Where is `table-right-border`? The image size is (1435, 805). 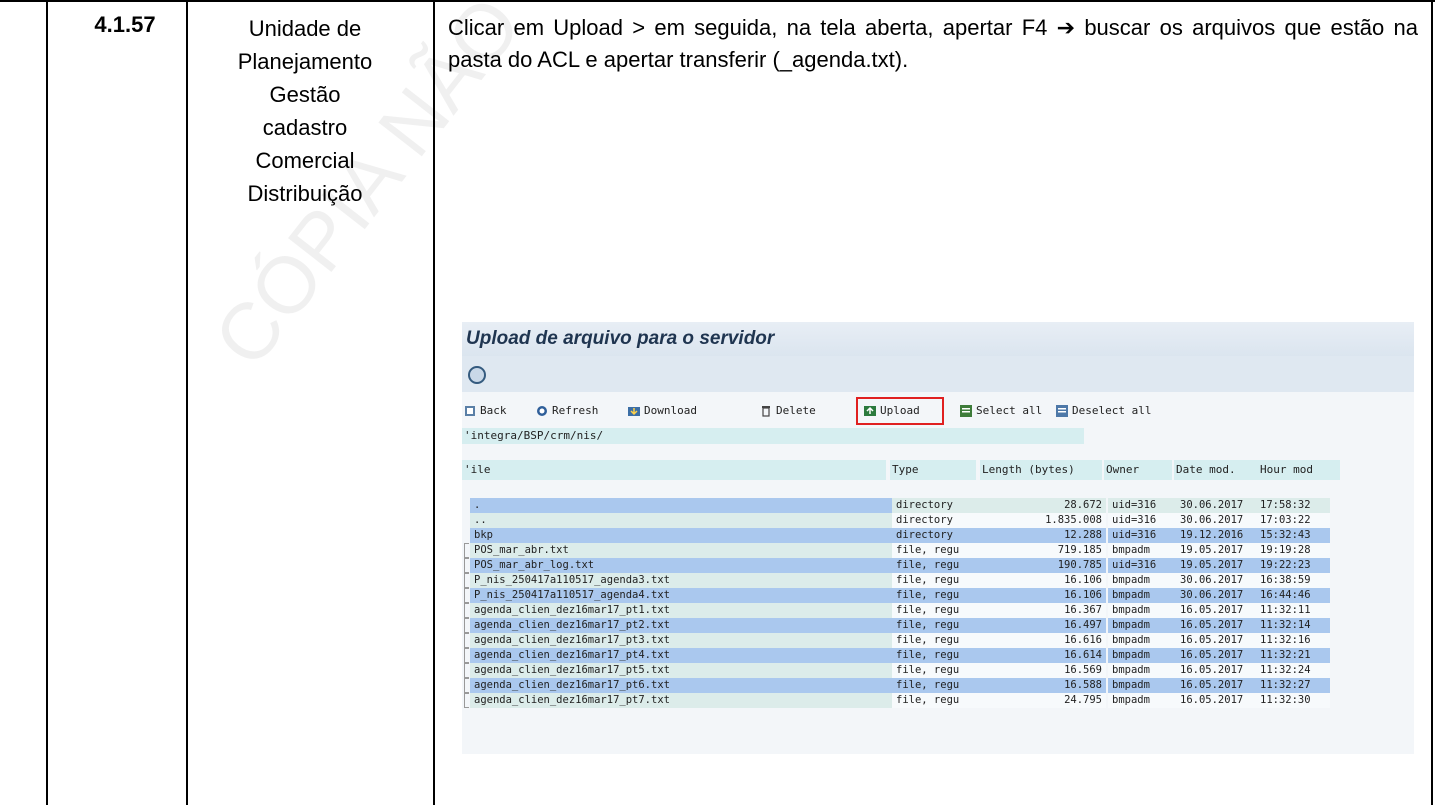
table-right-border is located at coordinates (1432, 402).